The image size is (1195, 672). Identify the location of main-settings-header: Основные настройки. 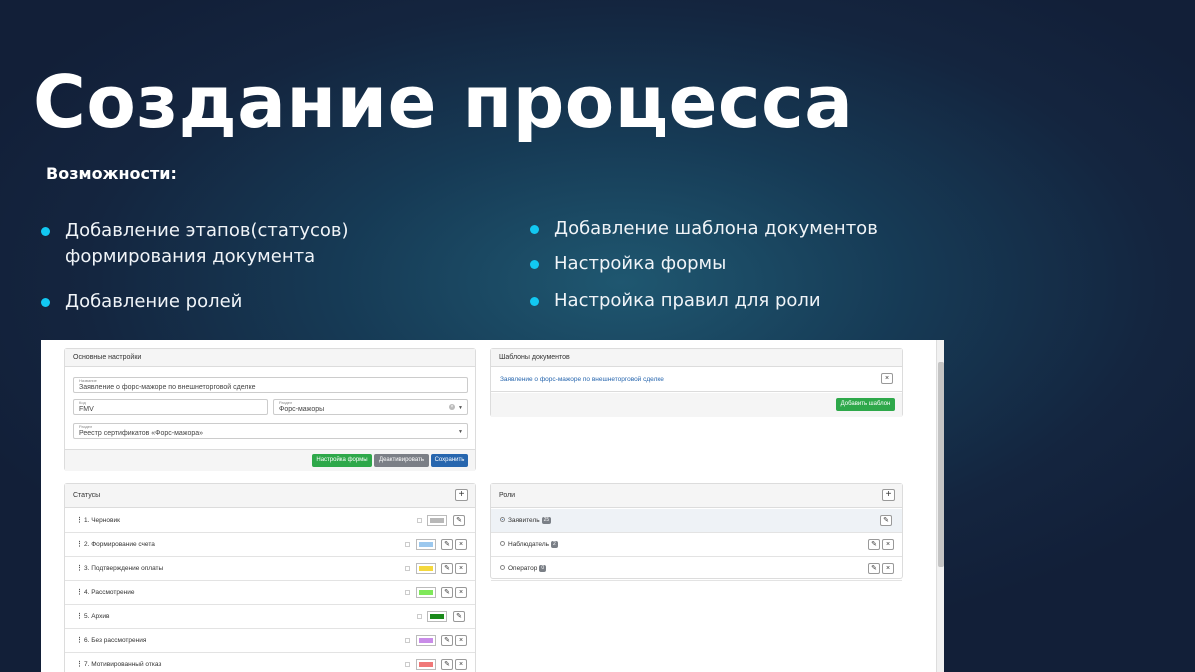
(270, 358).